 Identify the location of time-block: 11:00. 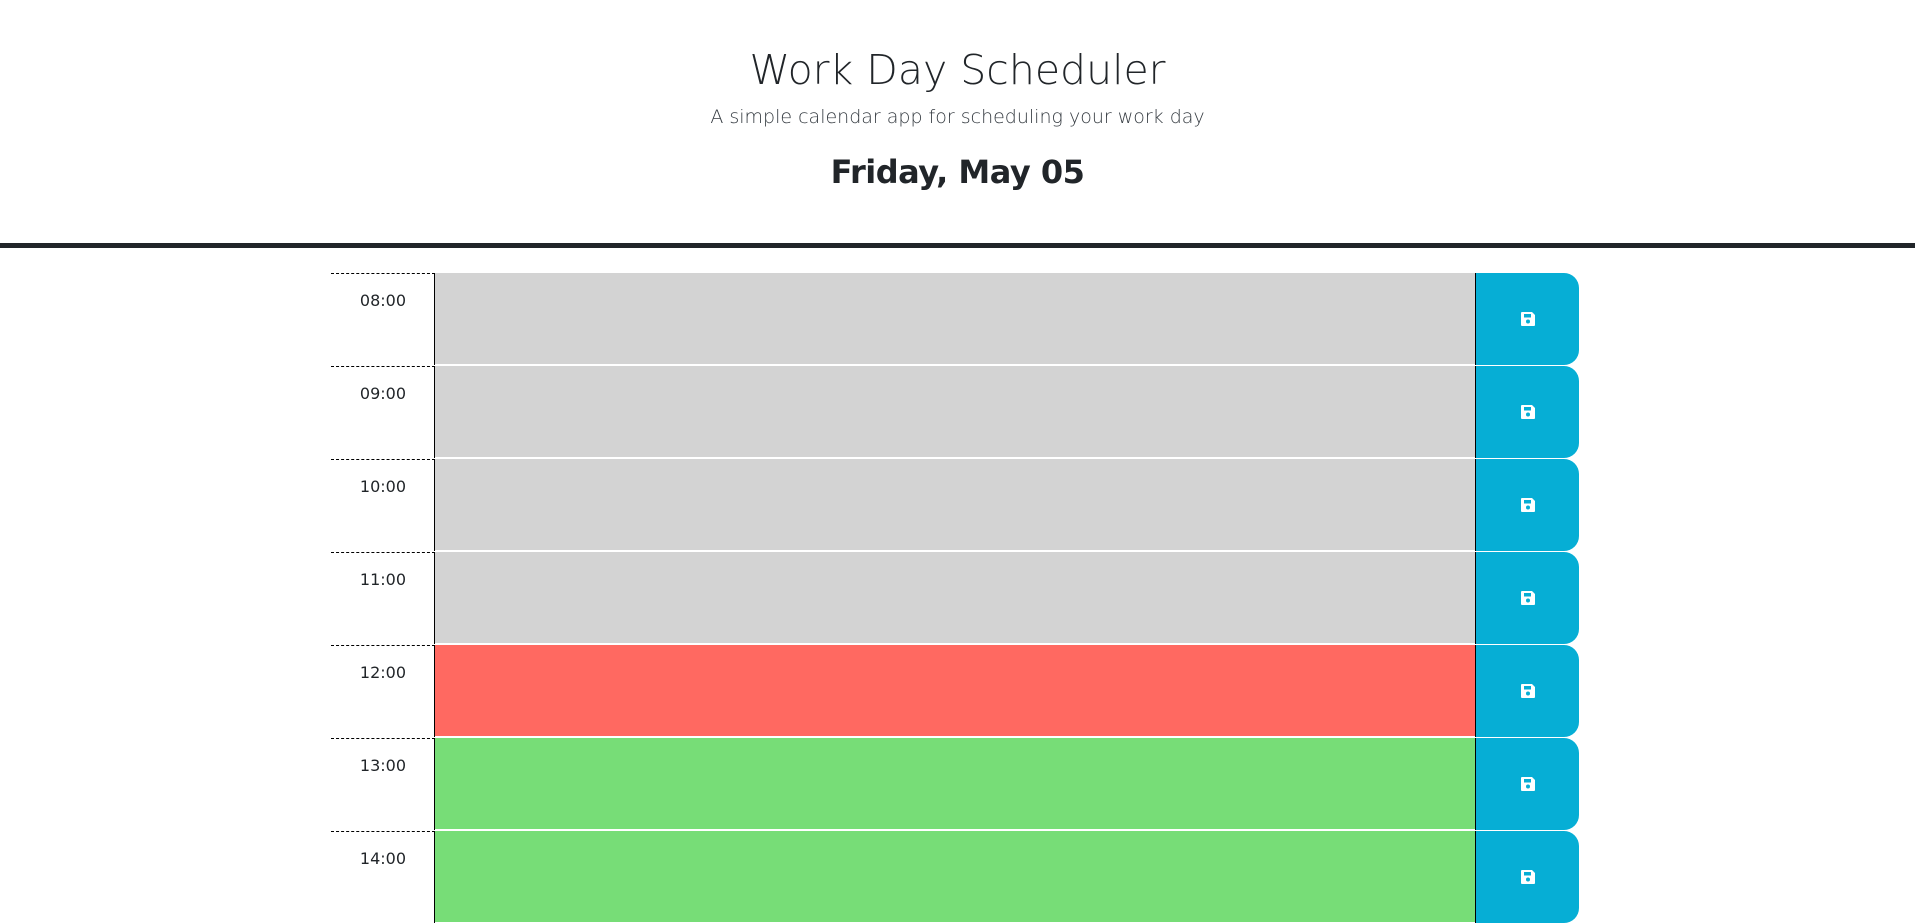
(955, 598).